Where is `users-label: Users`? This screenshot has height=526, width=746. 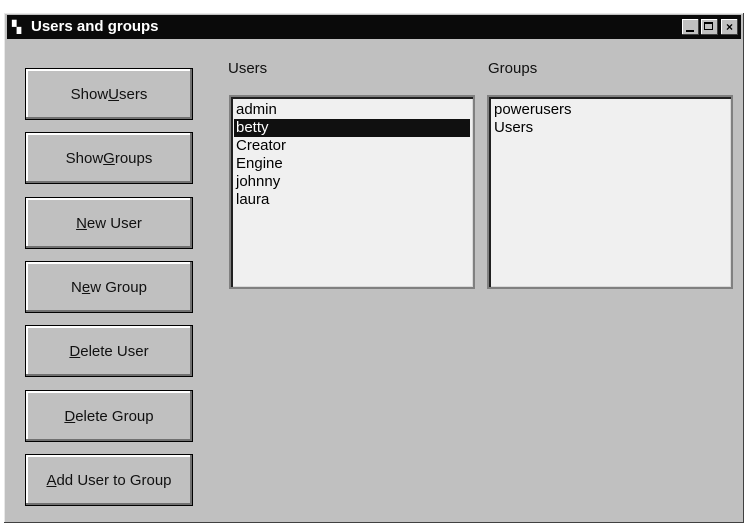
users-label: Users is located at coordinates (248, 68).